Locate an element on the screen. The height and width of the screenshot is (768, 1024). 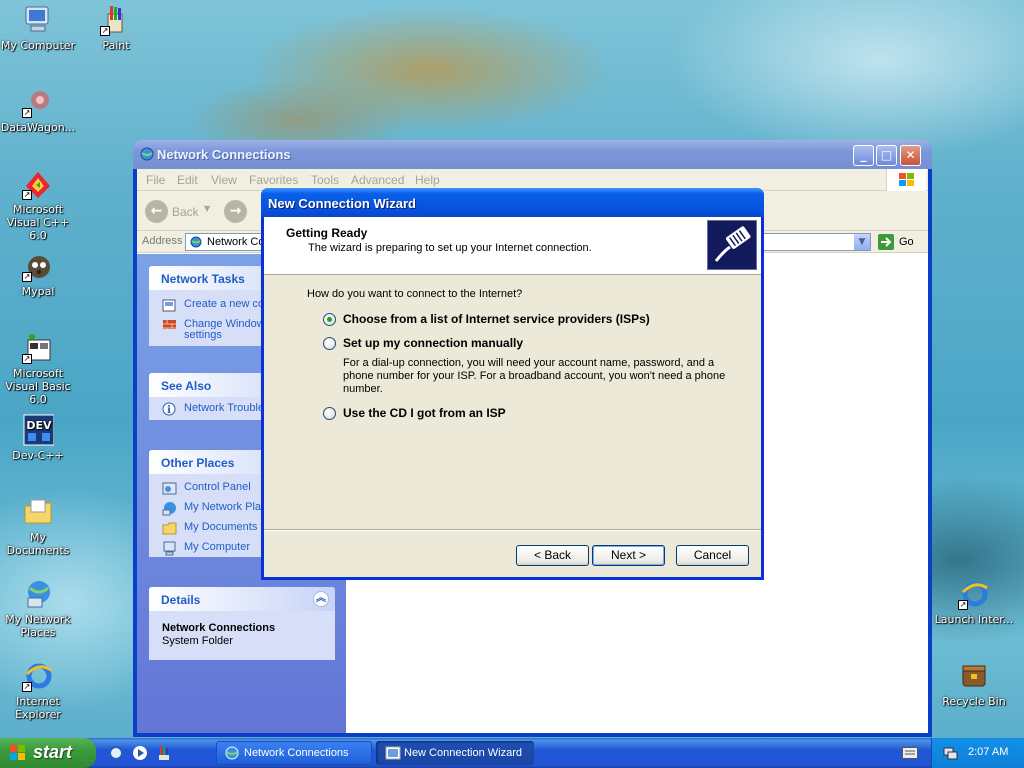
system-tray: 2:07 AM is located at coordinates (977, 753).